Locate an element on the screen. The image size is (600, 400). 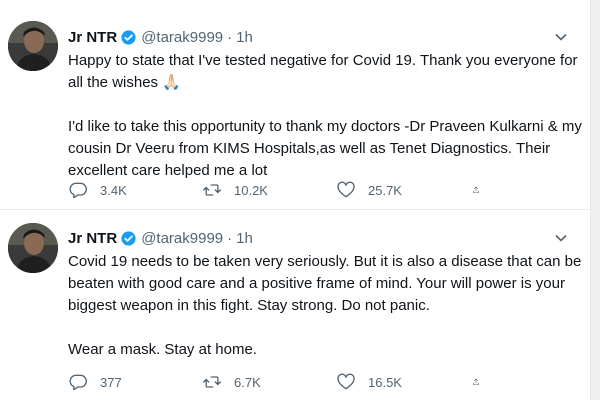
like-button: 25.7K is located at coordinates (404, 190).